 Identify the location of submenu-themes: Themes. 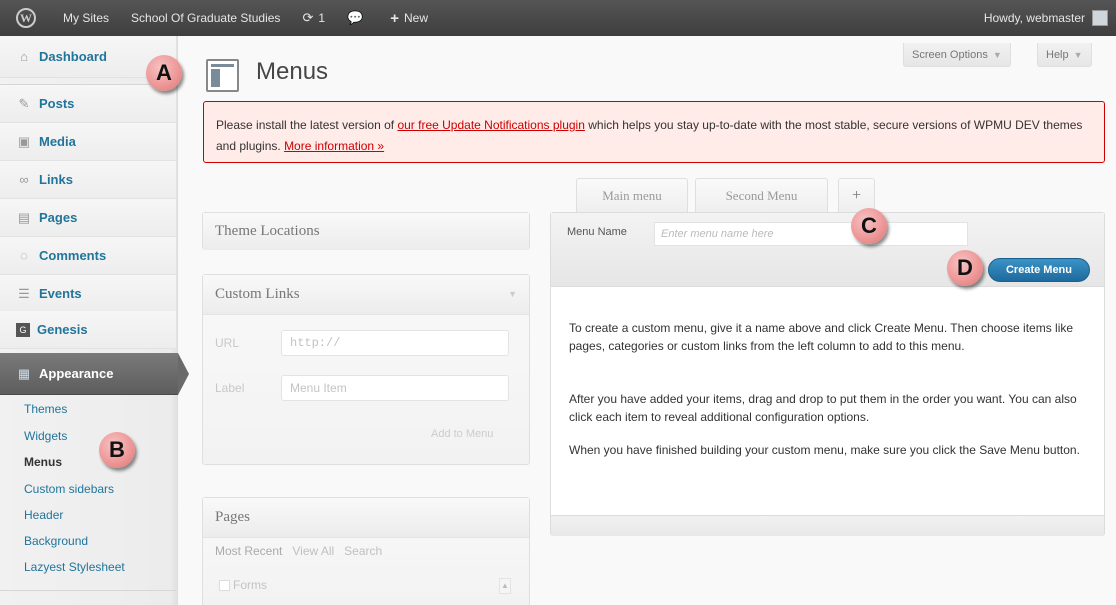
(45, 409).